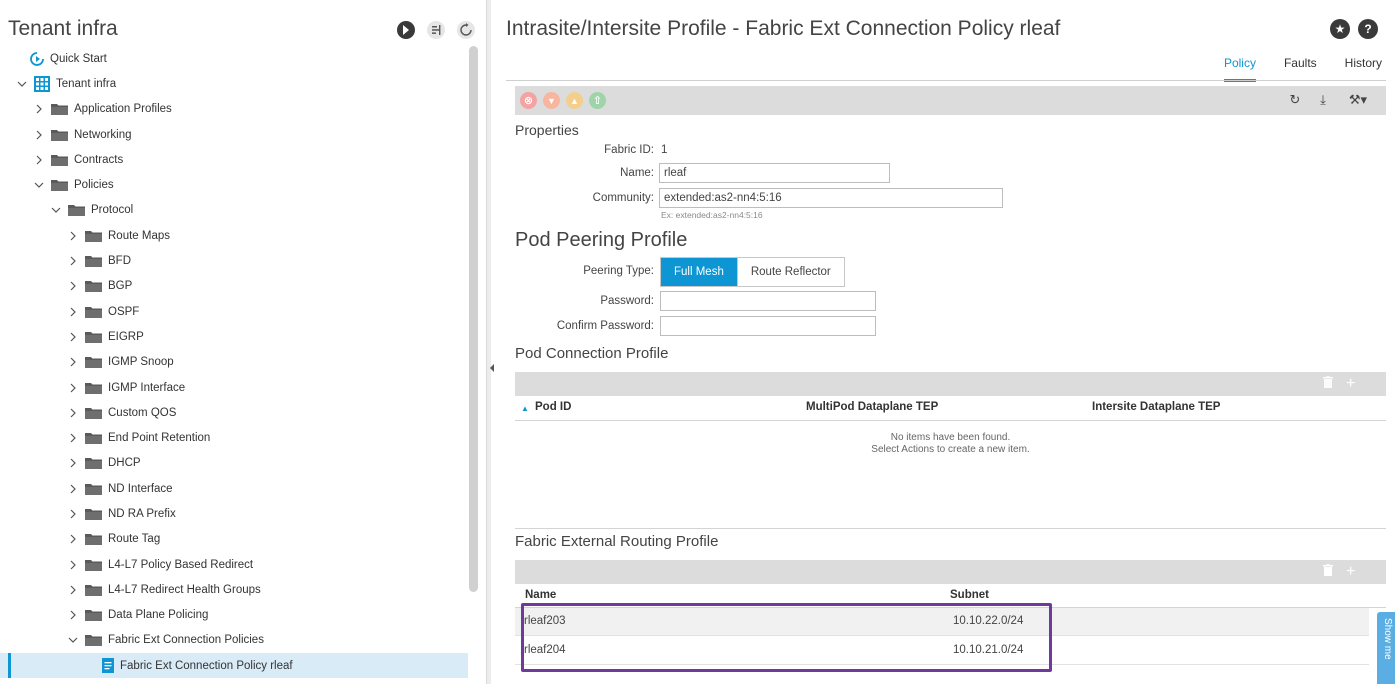 Image resolution: width=1400 pixels, height=684 pixels. I want to click on name-input: rleaf, so click(774, 173).